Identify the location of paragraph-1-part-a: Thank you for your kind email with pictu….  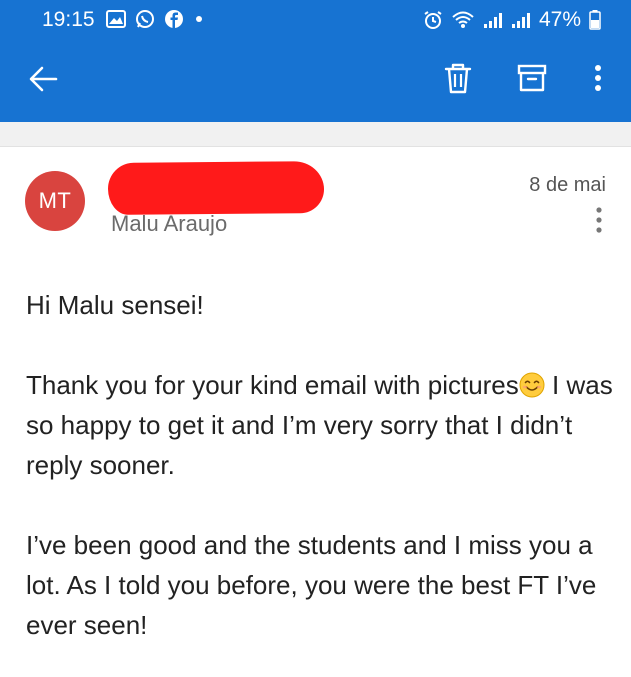
(272, 385).